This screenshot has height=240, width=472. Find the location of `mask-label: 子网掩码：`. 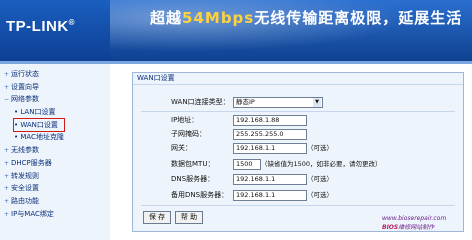

mask-label: 子网掩码： is located at coordinates (188, 134).